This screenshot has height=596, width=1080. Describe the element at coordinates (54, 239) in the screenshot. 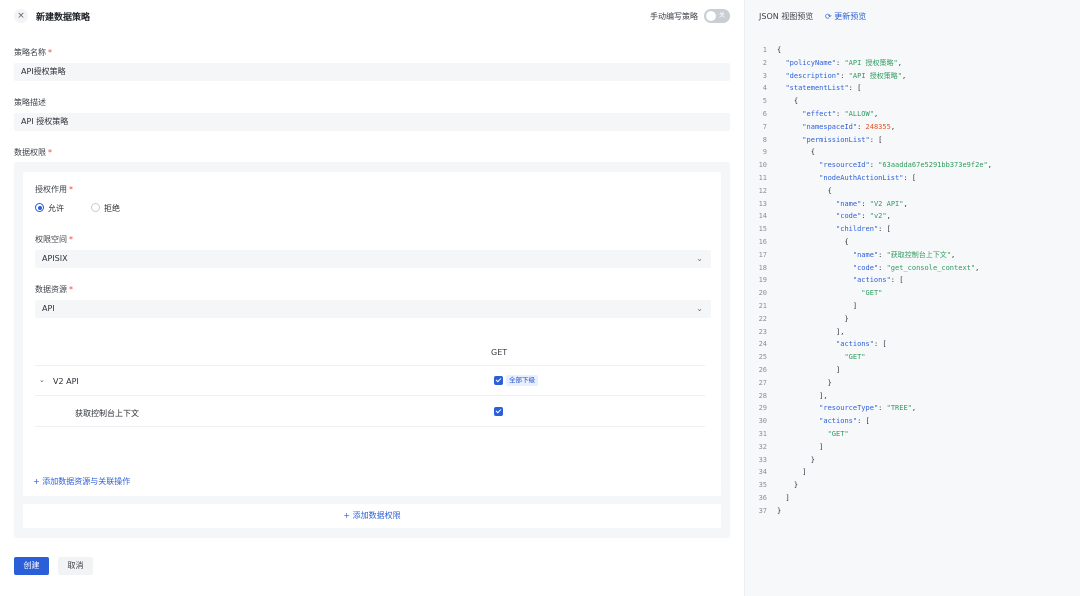

I see `namespace-label: 权限空间 *` at that location.